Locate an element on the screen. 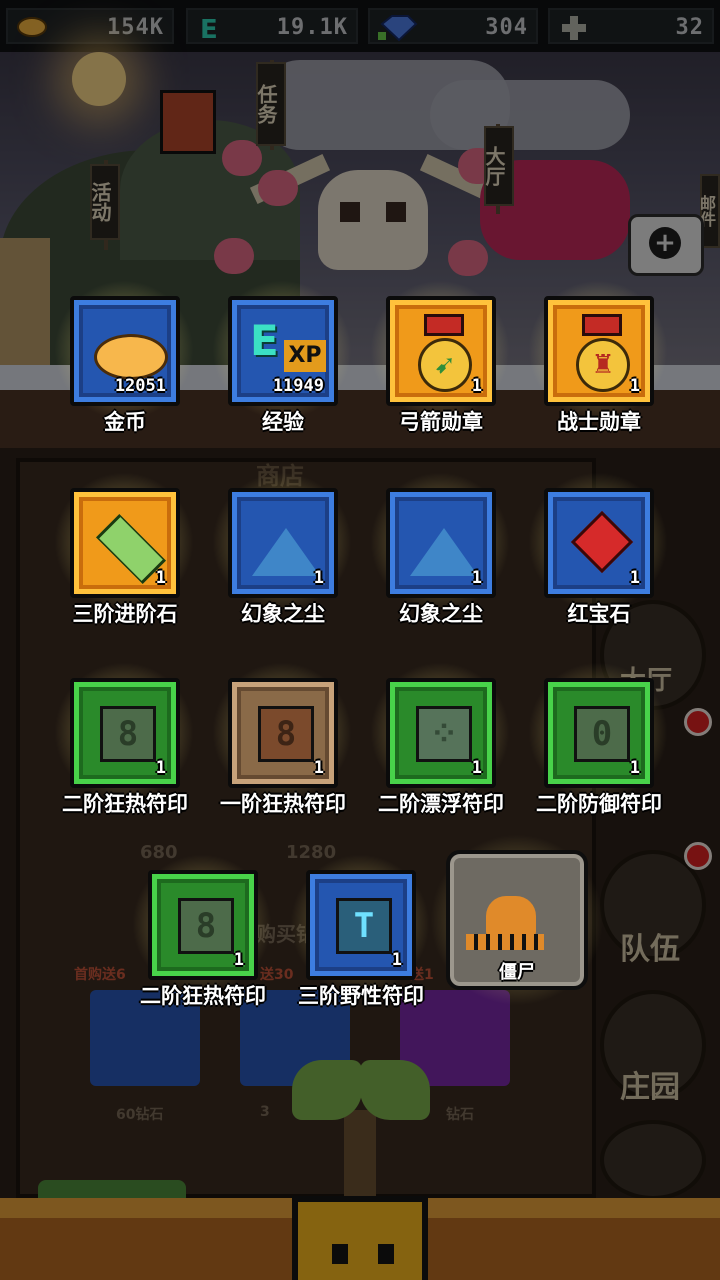 Image resolution: width=720 pixels, height=1280 pixels. item-name: 二阶防御符印 is located at coordinates (599, 804).